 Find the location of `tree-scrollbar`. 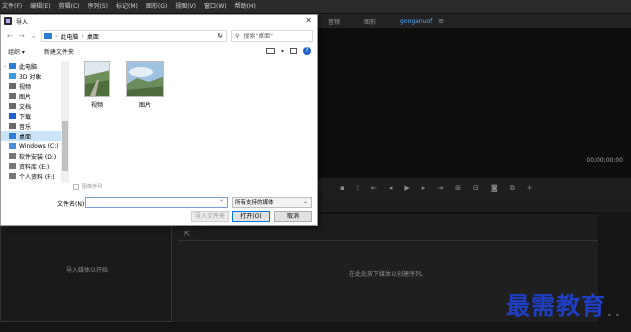

tree-scrollbar is located at coordinates (65, 122).